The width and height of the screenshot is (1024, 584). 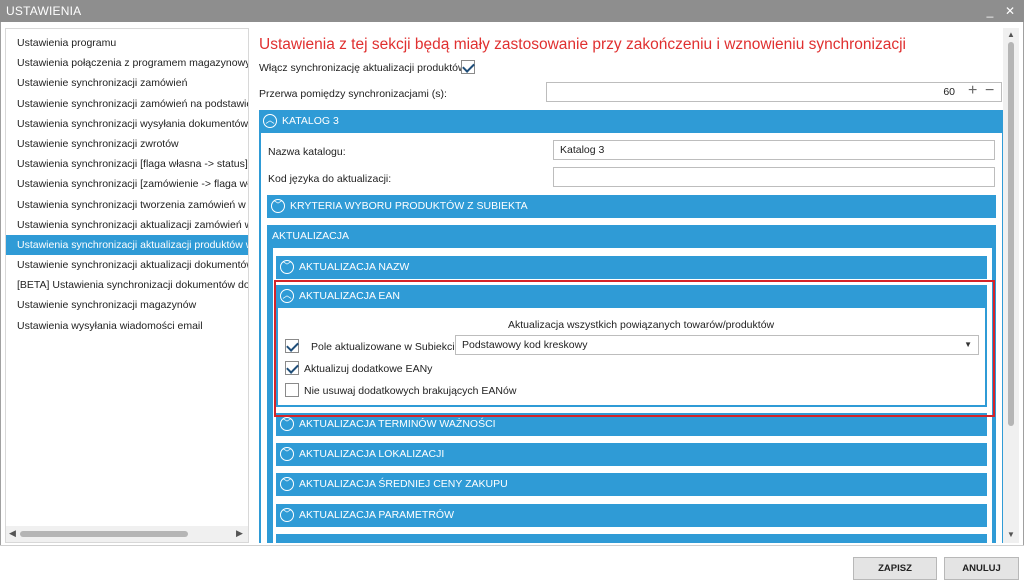 I want to click on section-names-header: ﹀ AKTUALIZACJA NAZW, so click(x=631, y=267).